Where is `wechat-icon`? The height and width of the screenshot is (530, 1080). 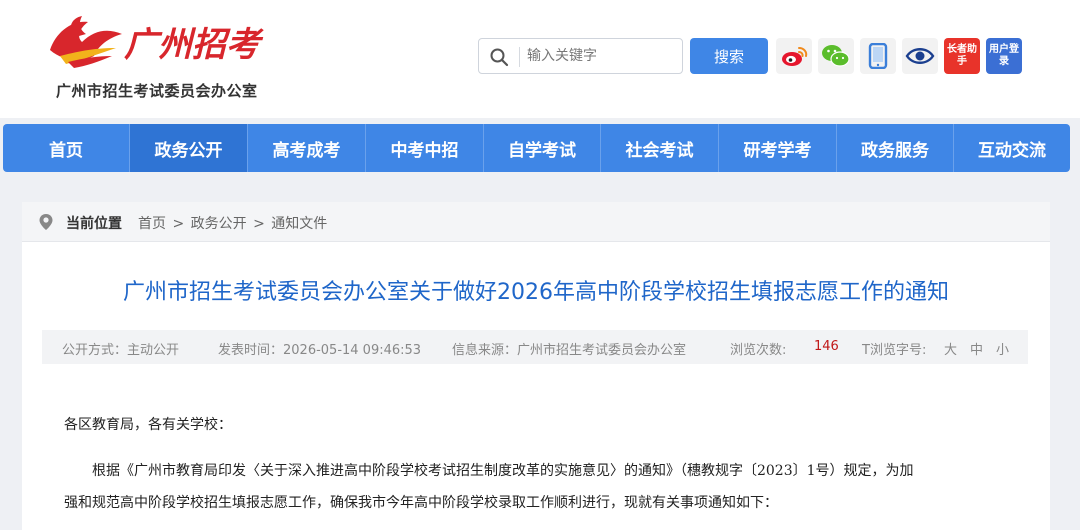 wechat-icon is located at coordinates (836, 56).